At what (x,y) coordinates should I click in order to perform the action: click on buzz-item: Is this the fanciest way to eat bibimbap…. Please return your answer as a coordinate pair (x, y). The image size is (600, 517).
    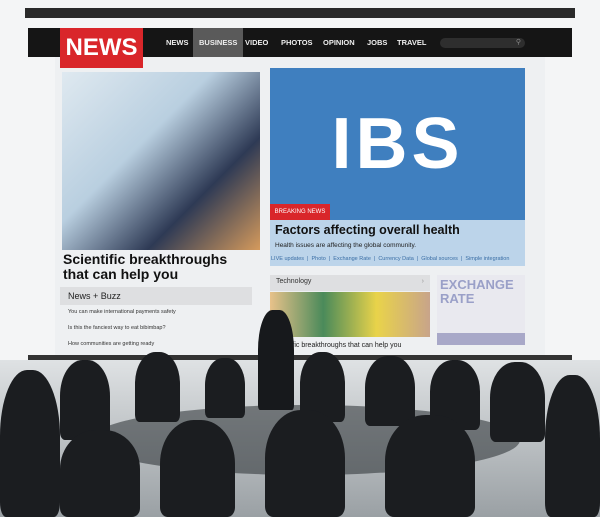
    Looking at the image, I should click on (117, 328).